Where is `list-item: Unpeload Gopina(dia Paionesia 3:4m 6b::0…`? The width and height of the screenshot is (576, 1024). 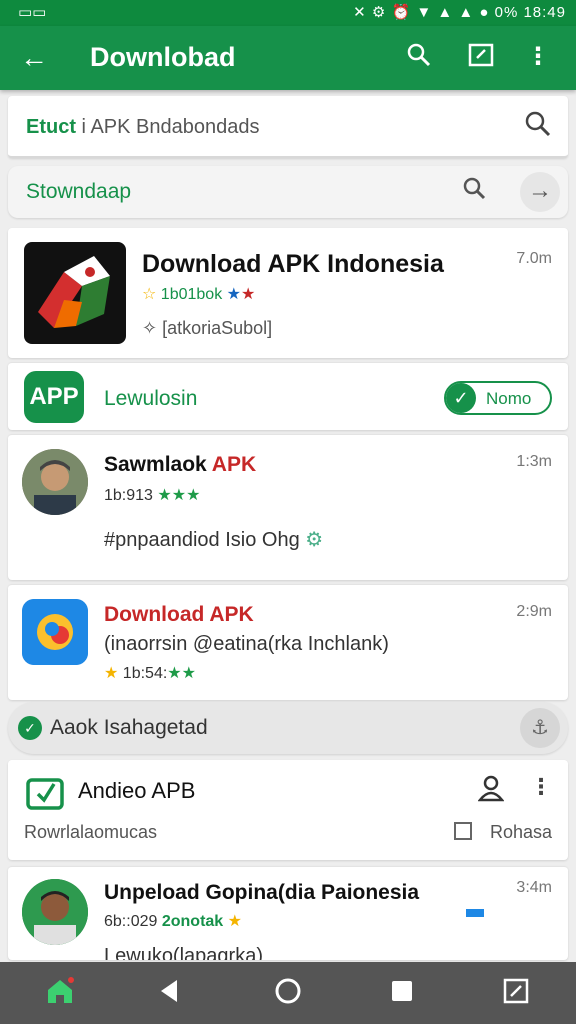
list-item: Unpeload Gopina(dia Paionesia 3:4m 6b::0… is located at coordinates (288, 913).